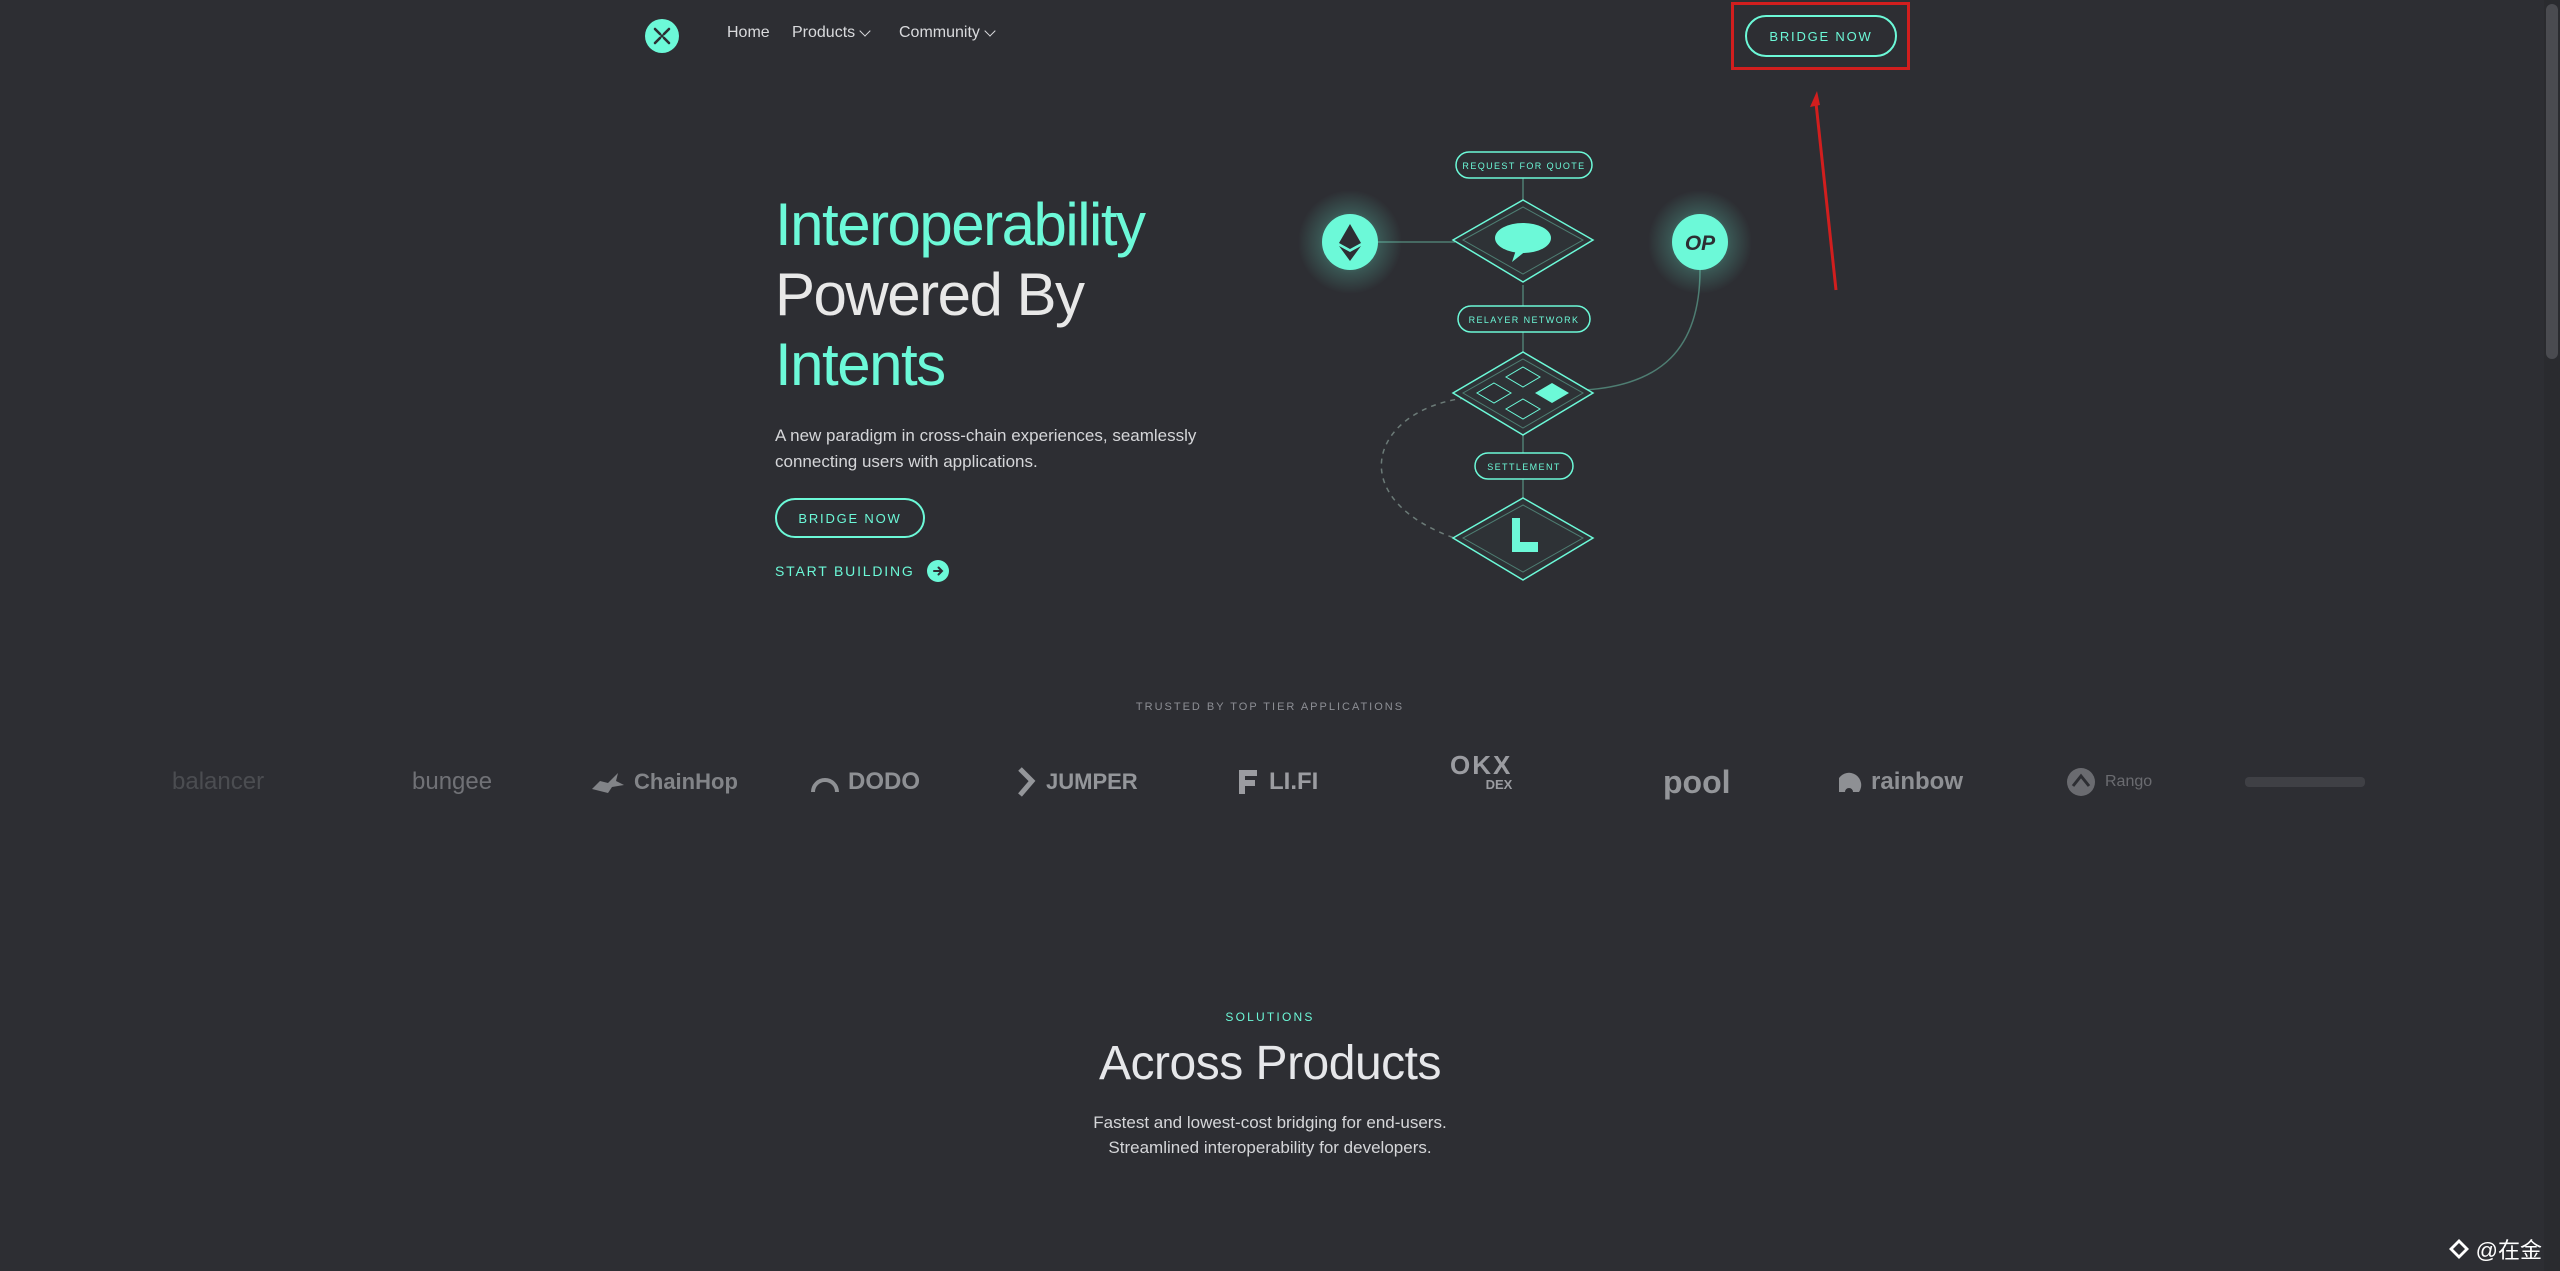 This screenshot has width=2560, height=1271. I want to click on start-building-link: START BUILDING, so click(862, 571).